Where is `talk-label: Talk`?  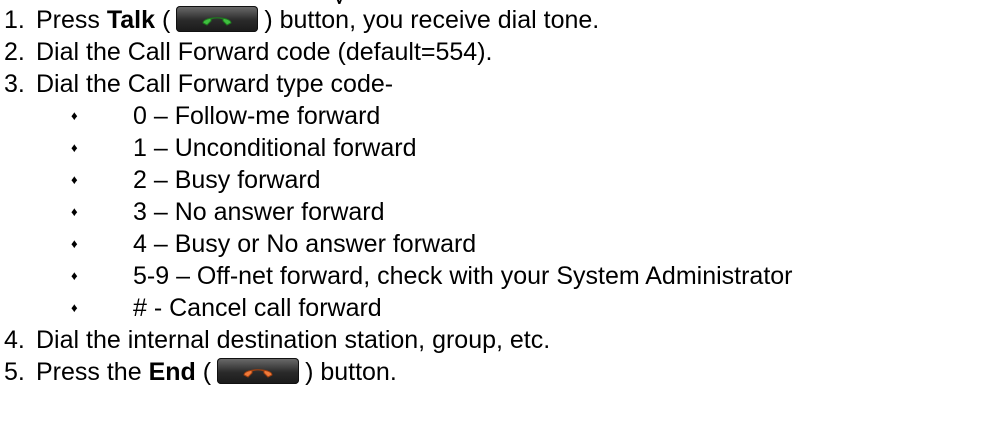 talk-label: Talk is located at coordinates (131, 20).